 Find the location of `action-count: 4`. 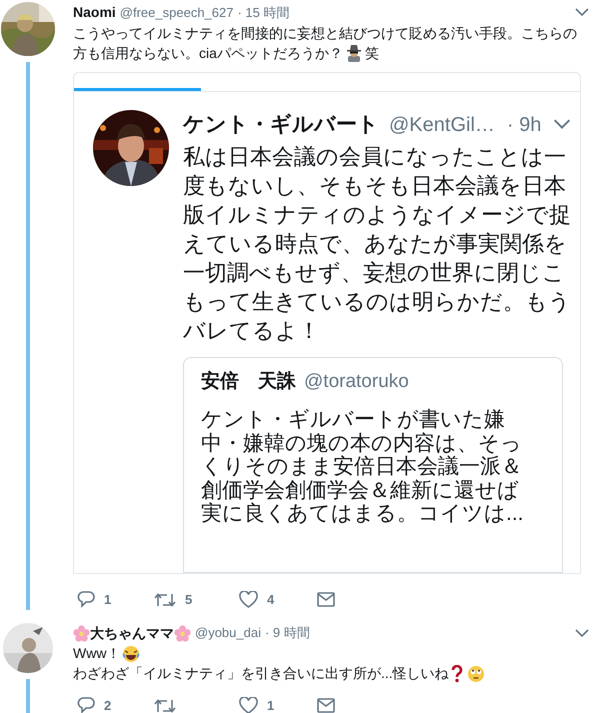

action-count: 4 is located at coordinates (270, 599).